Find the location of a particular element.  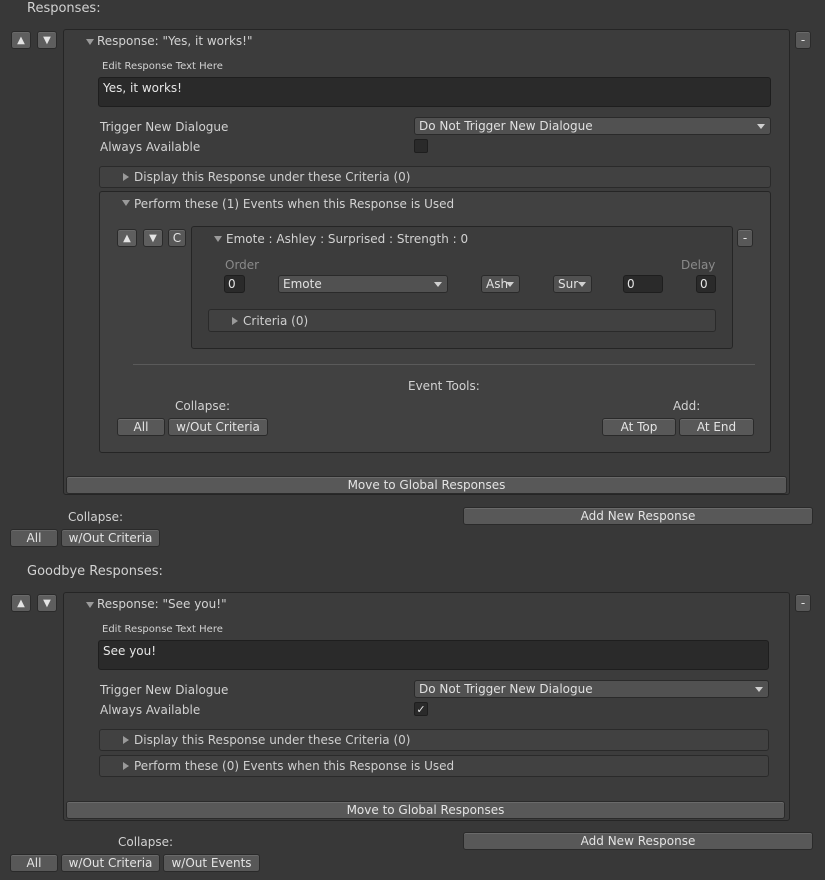

collapse-all-events-button: All is located at coordinates (141, 427).